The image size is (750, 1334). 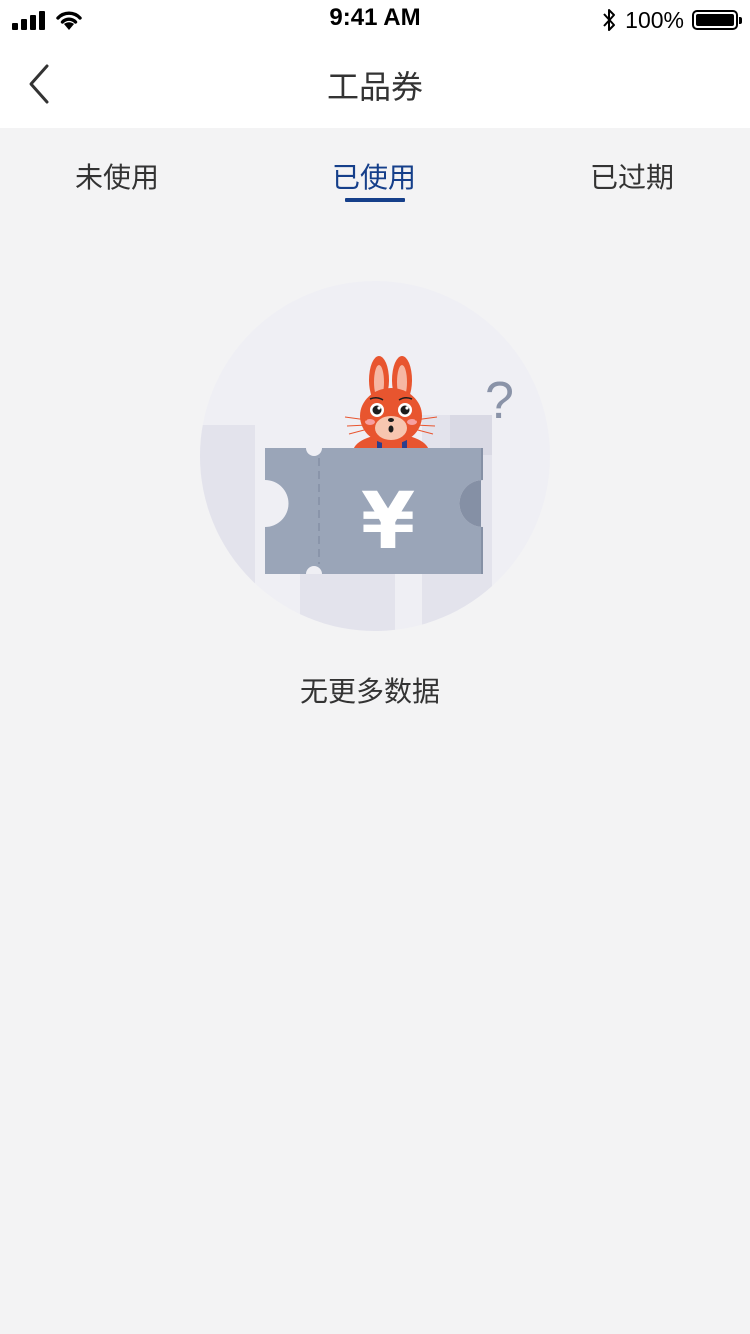 What do you see at coordinates (388, 522) in the screenshot?
I see `yen-symbol: ¥` at bounding box center [388, 522].